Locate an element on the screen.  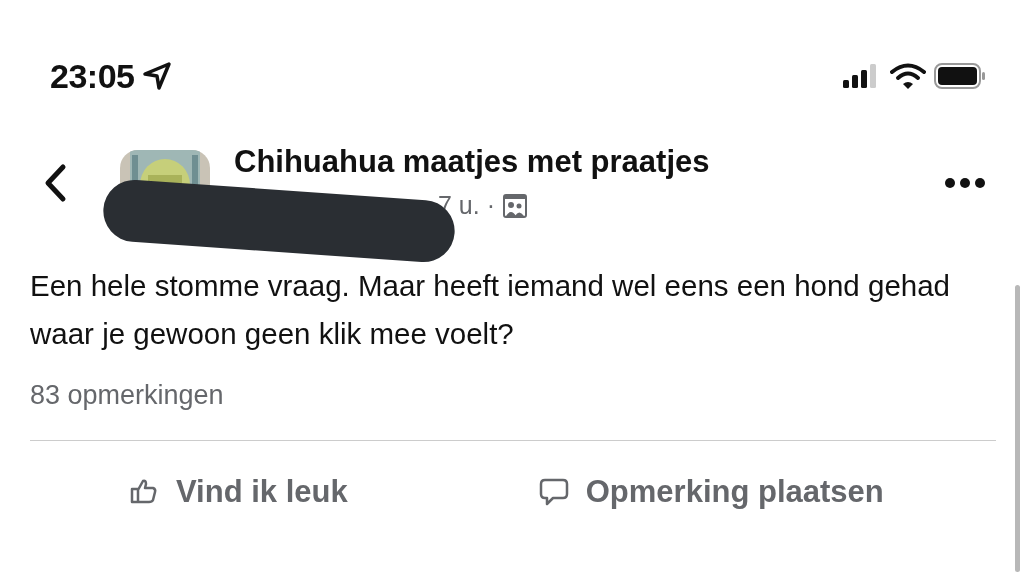
speech-bubble-icon is located at coordinates (553, 491).